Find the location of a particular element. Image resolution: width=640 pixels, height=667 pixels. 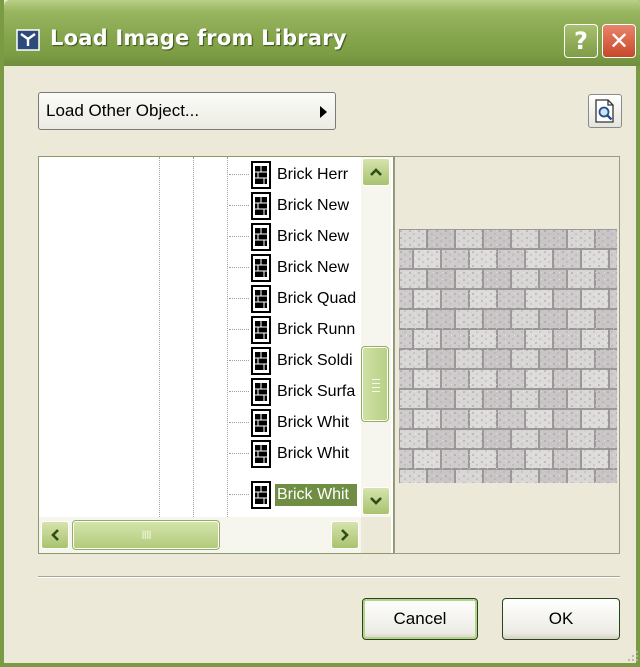

tree-item-label: Brick Quad is located at coordinates (317, 298).